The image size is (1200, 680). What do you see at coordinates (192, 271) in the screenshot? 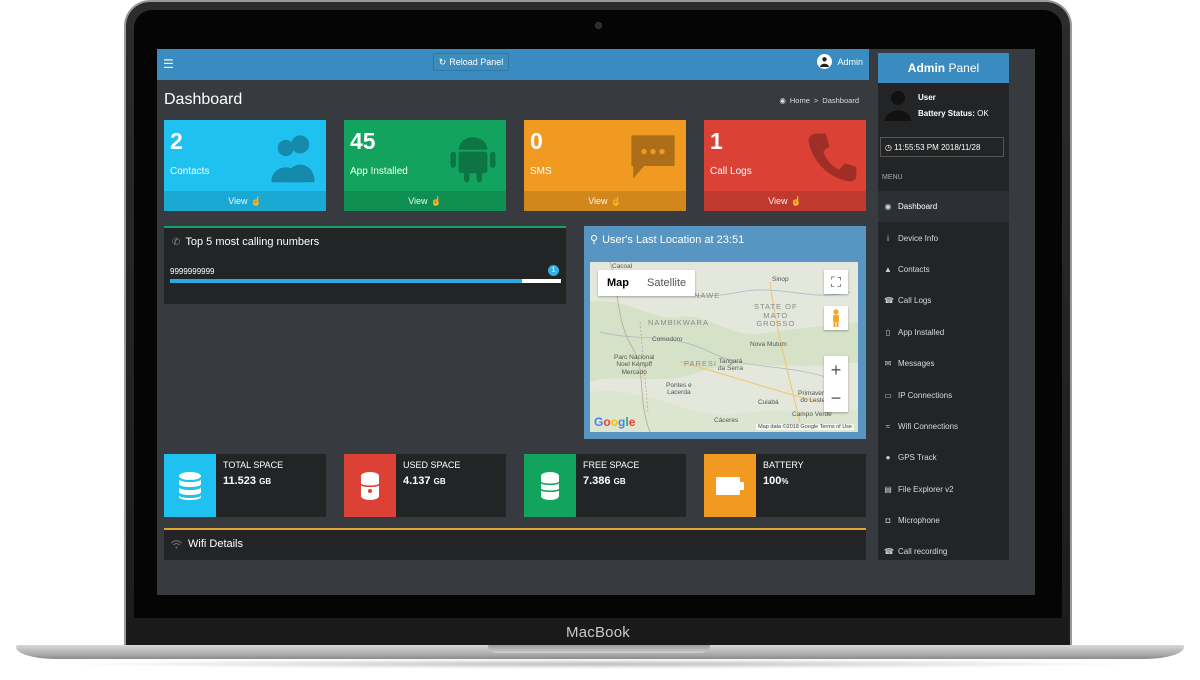
I see `calling-number: 9999999999` at bounding box center [192, 271].